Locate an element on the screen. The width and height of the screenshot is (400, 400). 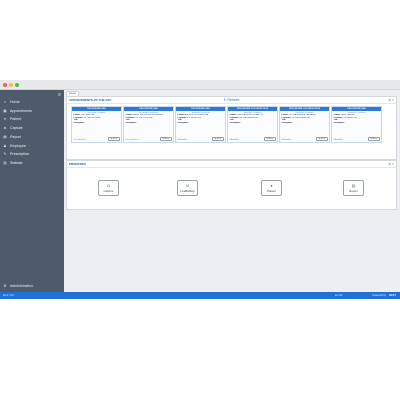
gear-icon: ⚙ is located at coordinates (5, 286).